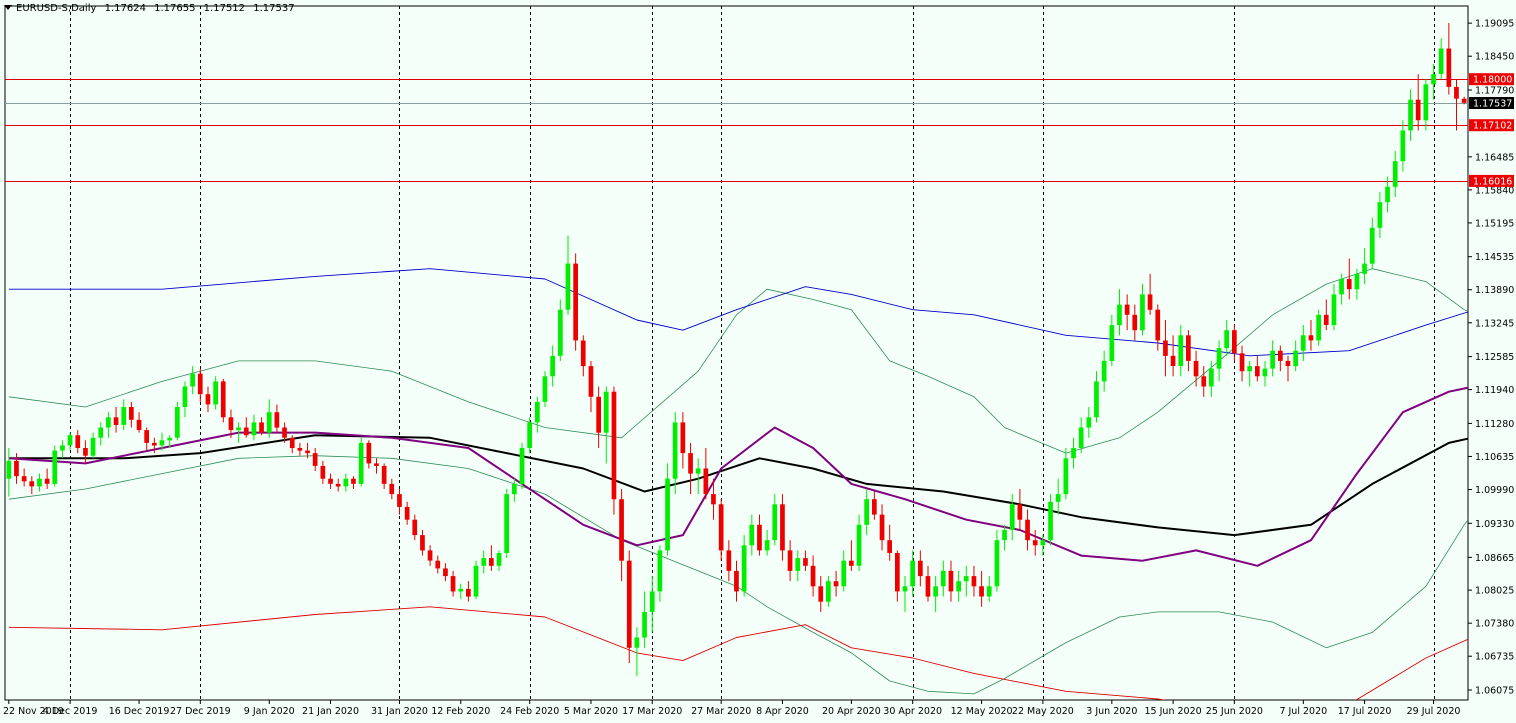 The height and width of the screenshot is (723, 1516). What do you see at coordinates (1111, 711) in the screenshot?
I see `x-tick-label: 3 Jun 2020` at bounding box center [1111, 711].